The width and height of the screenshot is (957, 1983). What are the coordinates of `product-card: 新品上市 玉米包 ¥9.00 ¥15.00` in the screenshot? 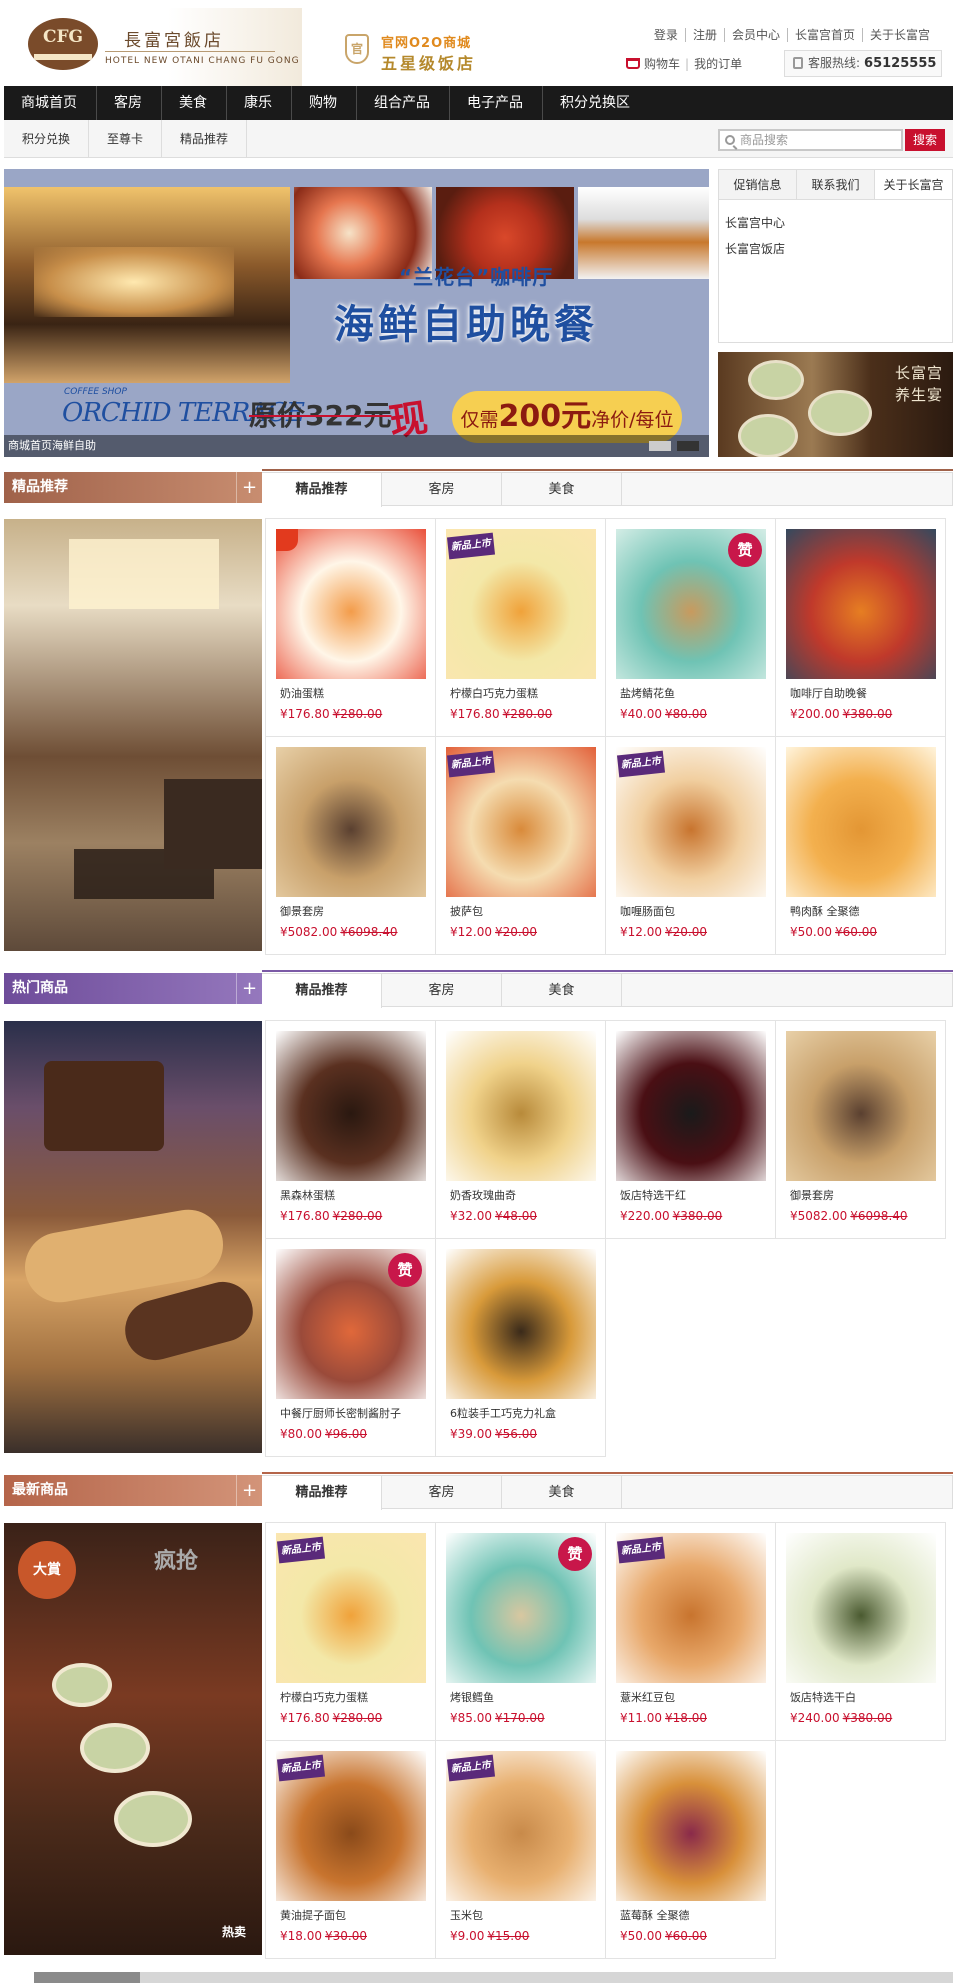 It's located at (520, 1849).